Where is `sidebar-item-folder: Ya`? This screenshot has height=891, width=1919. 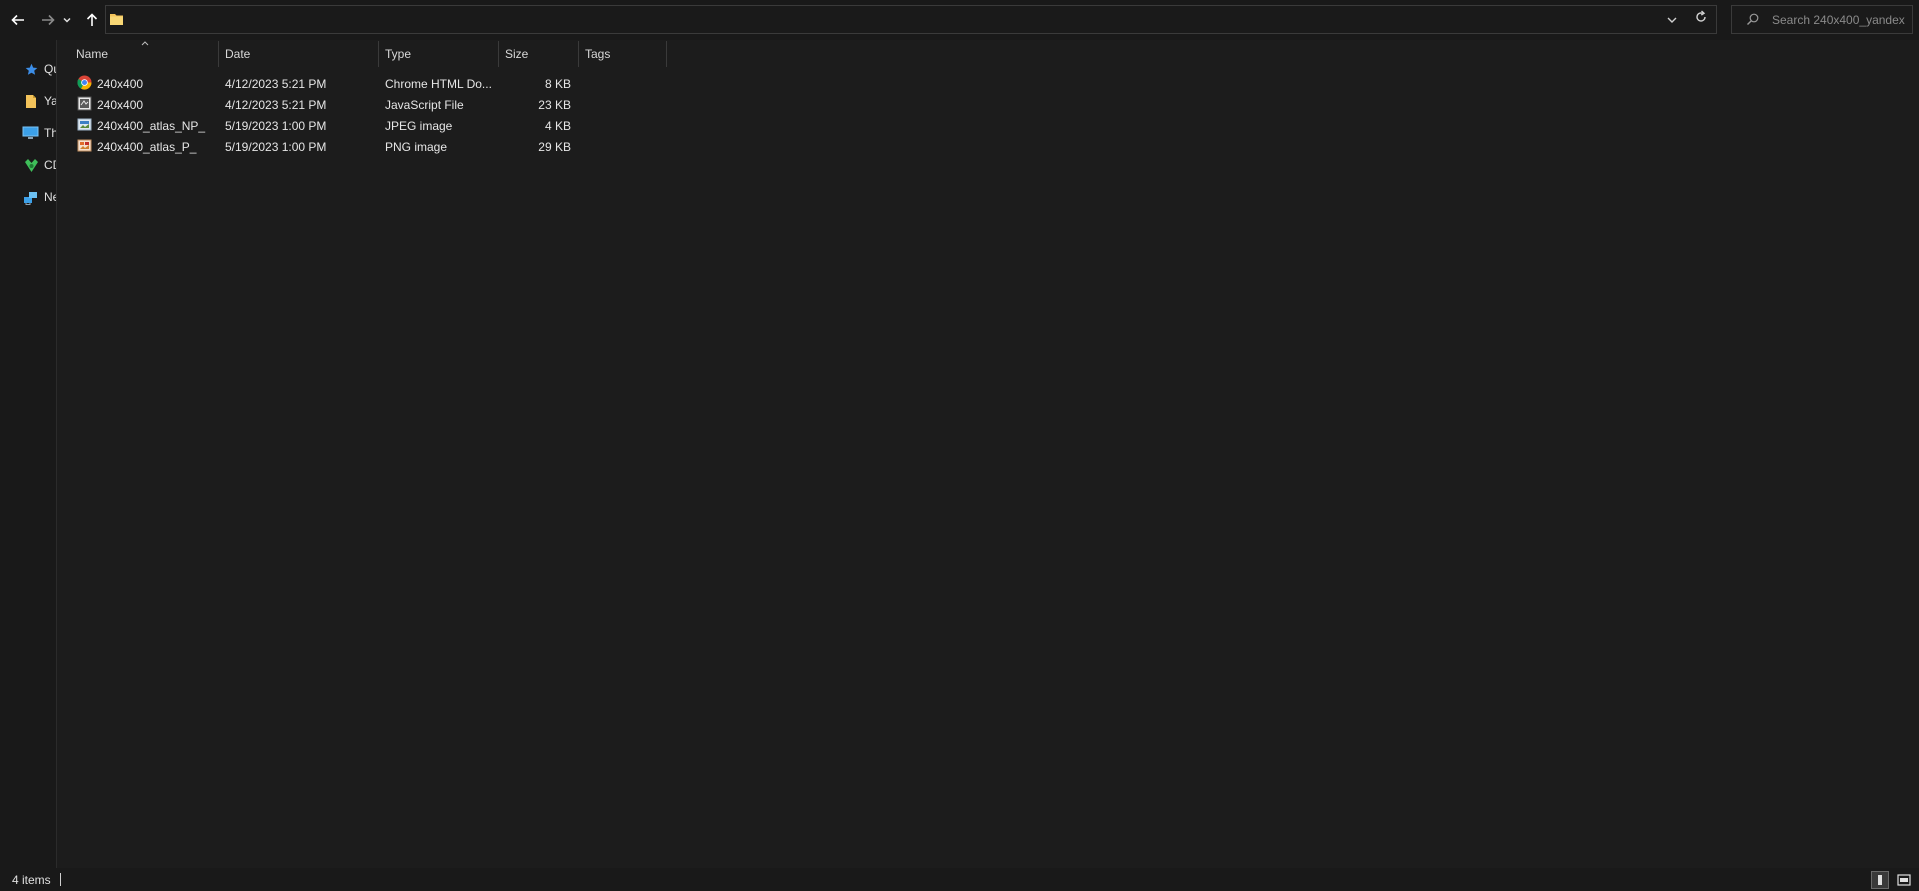
sidebar-item-folder: Ya is located at coordinates (28, 101).